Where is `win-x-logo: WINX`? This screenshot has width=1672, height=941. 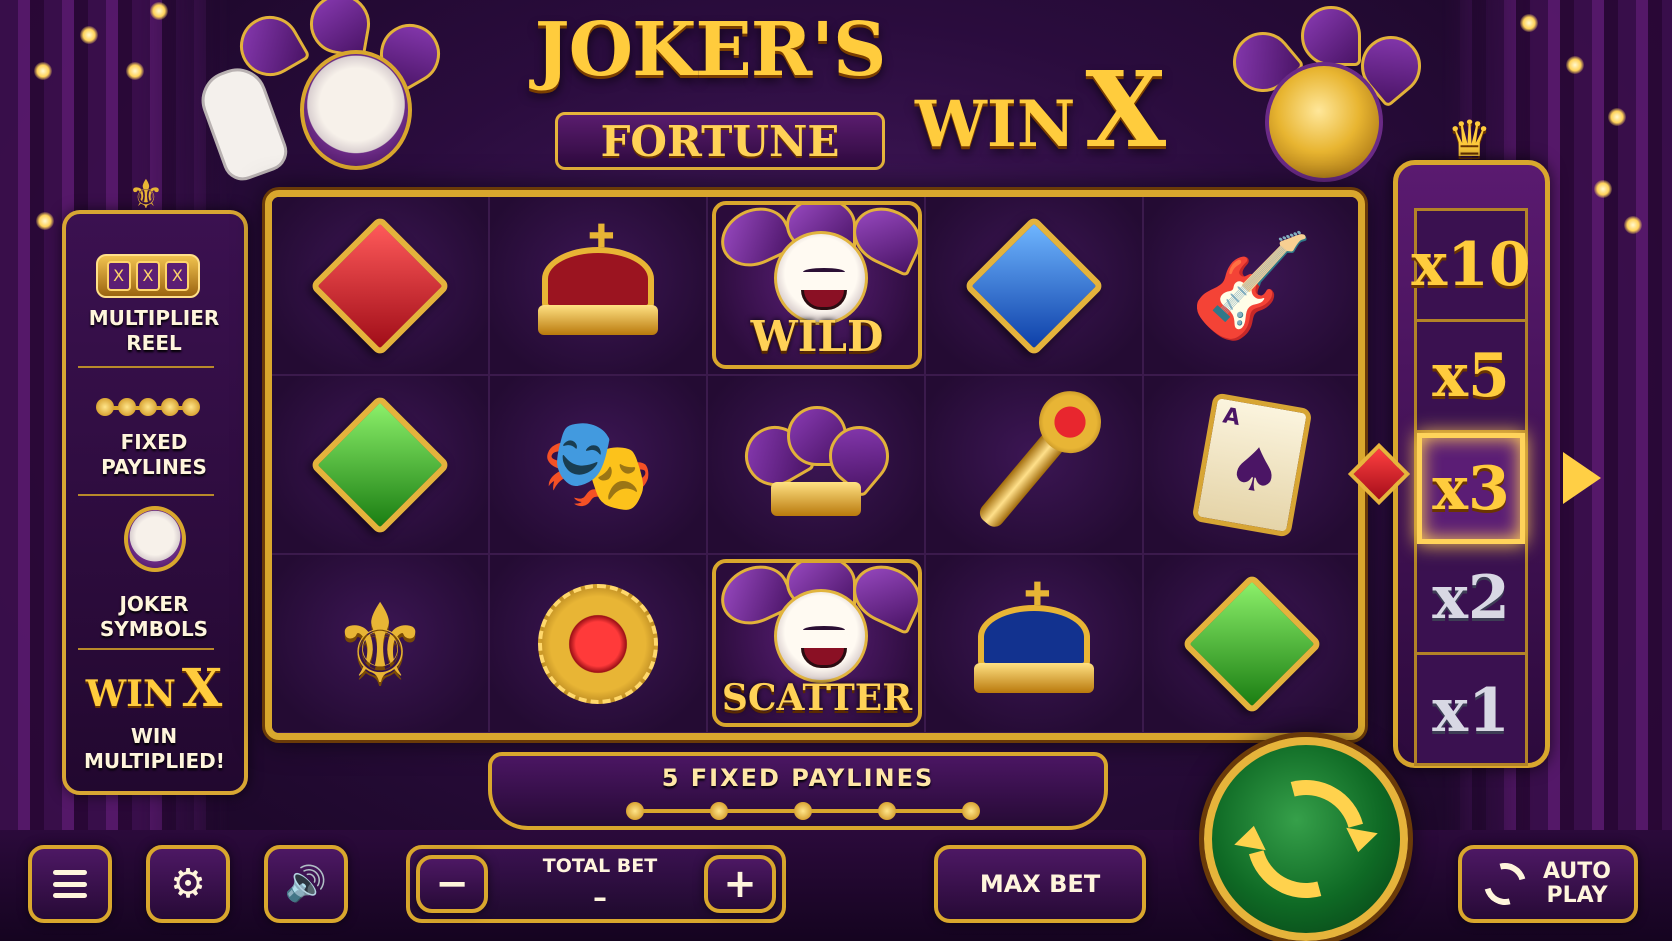
win-x-logo: WINX is located at coordinates (1040, 109).